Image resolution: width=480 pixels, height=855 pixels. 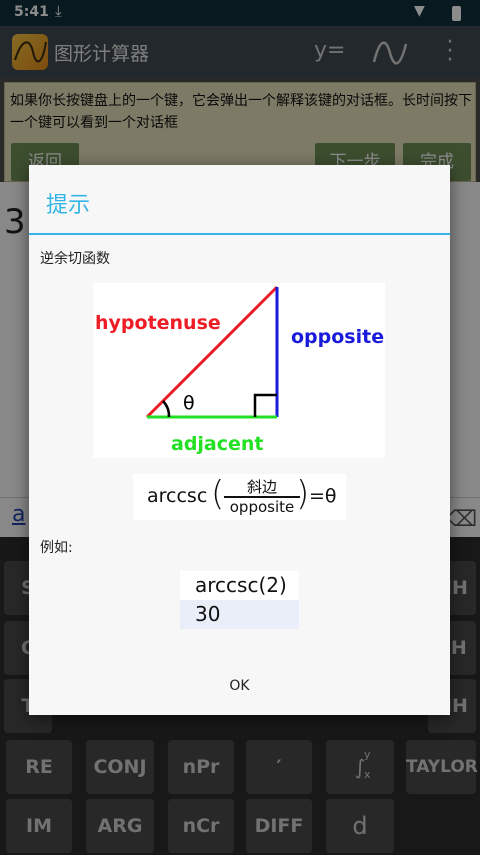 What do you see at coordinates (56, 548) in the screenshot?
I see `example-label: 例如:` at bounding box center [56, 548].